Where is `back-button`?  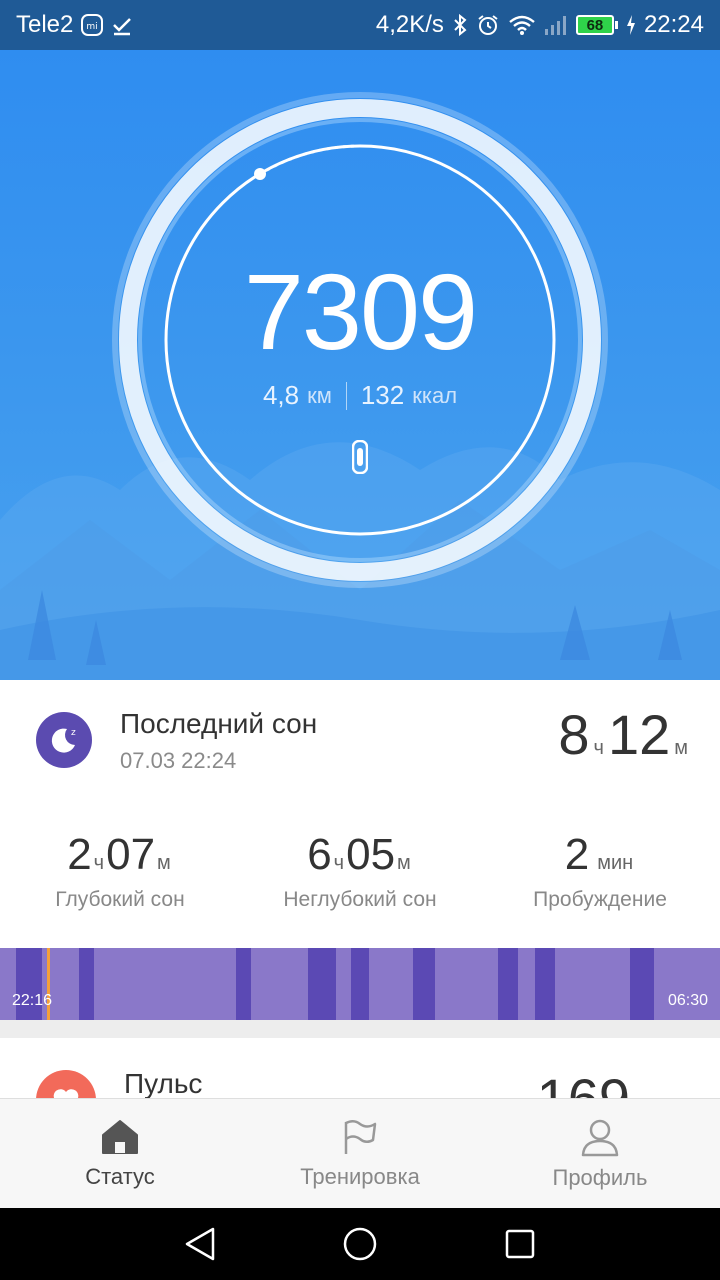 back-button is located at coordinates (200, 1244).